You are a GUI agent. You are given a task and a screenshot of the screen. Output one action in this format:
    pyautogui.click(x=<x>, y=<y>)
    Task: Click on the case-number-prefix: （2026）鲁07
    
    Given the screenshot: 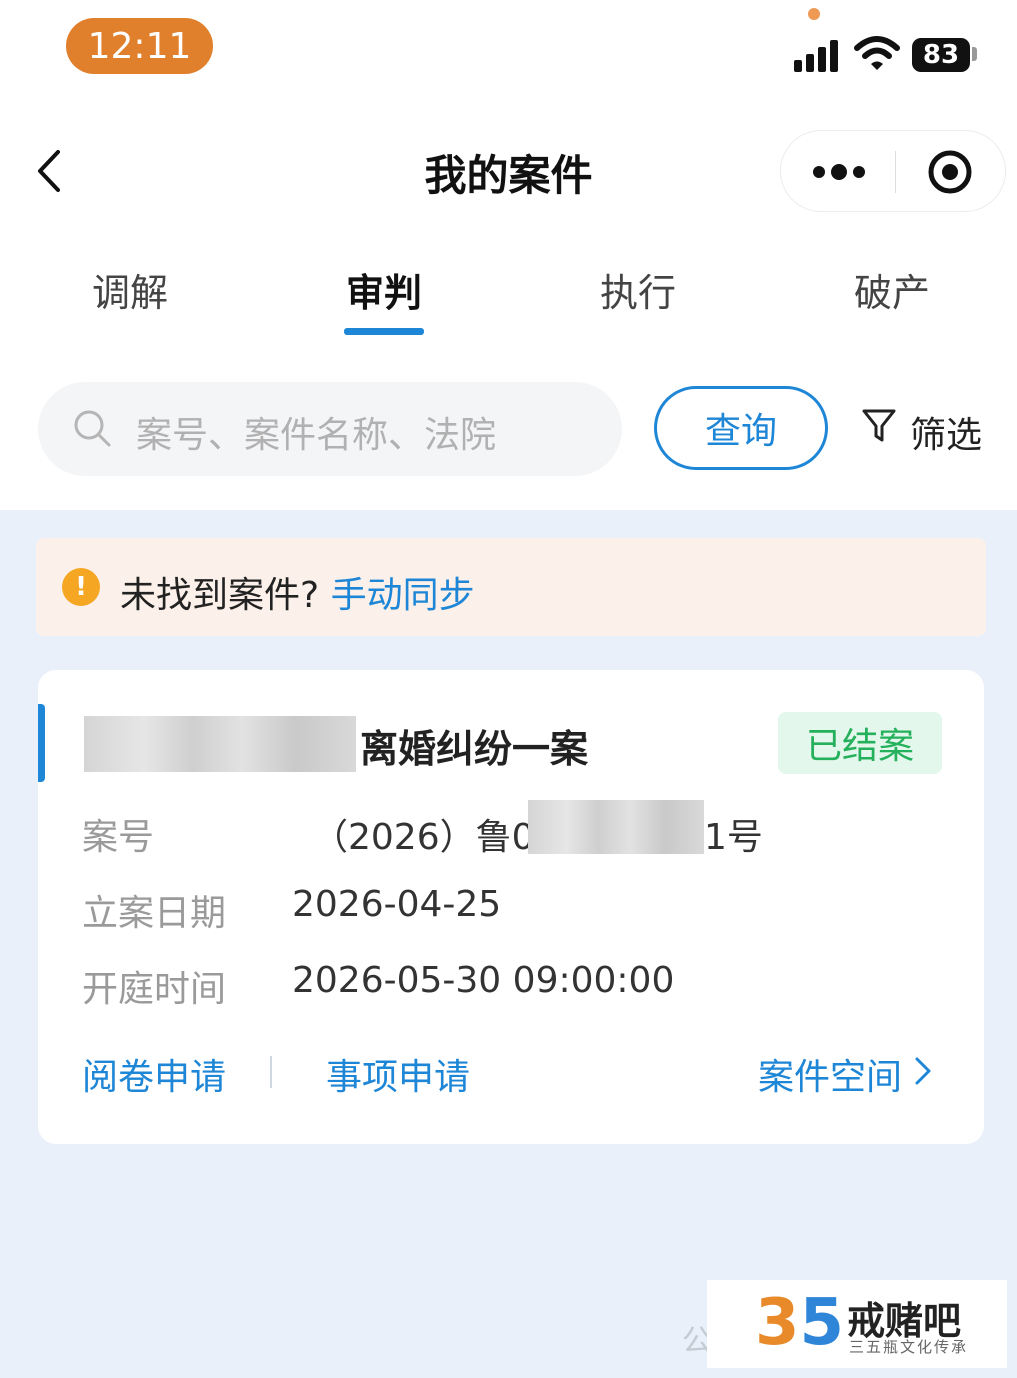 What is the action you would take?
    pyautogui.click(x=435, y=837)
    